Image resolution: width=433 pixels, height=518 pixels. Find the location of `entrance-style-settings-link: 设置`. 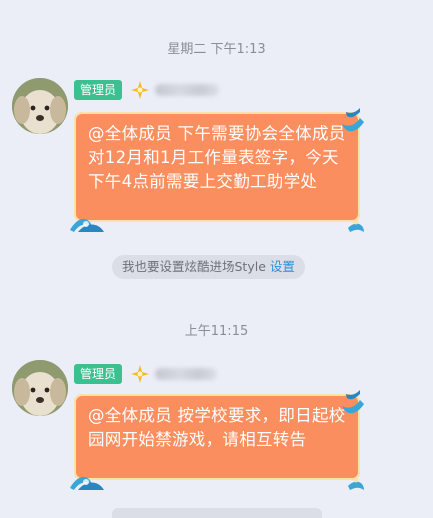

entrance-style-settings-link: 设置 is located at coordinates (282, 266).